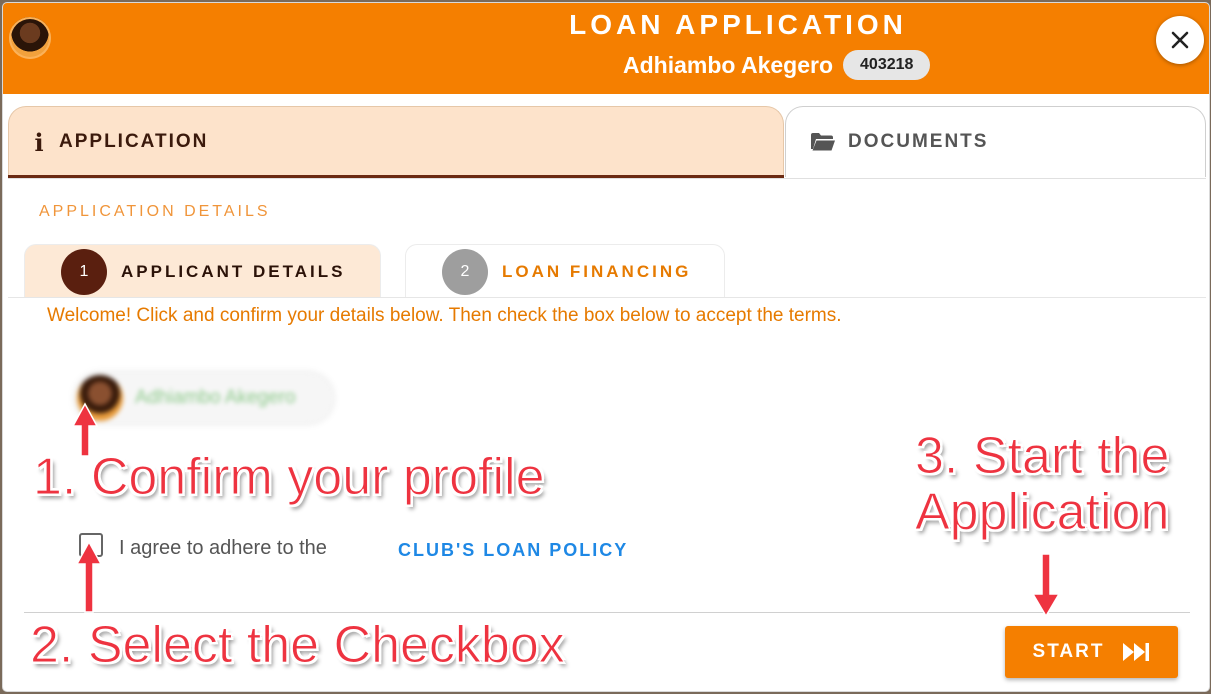  What do you see at coordinates (84, 271) in the screenshot?
I see `step-number: 1` at bounding box center [84, 271].